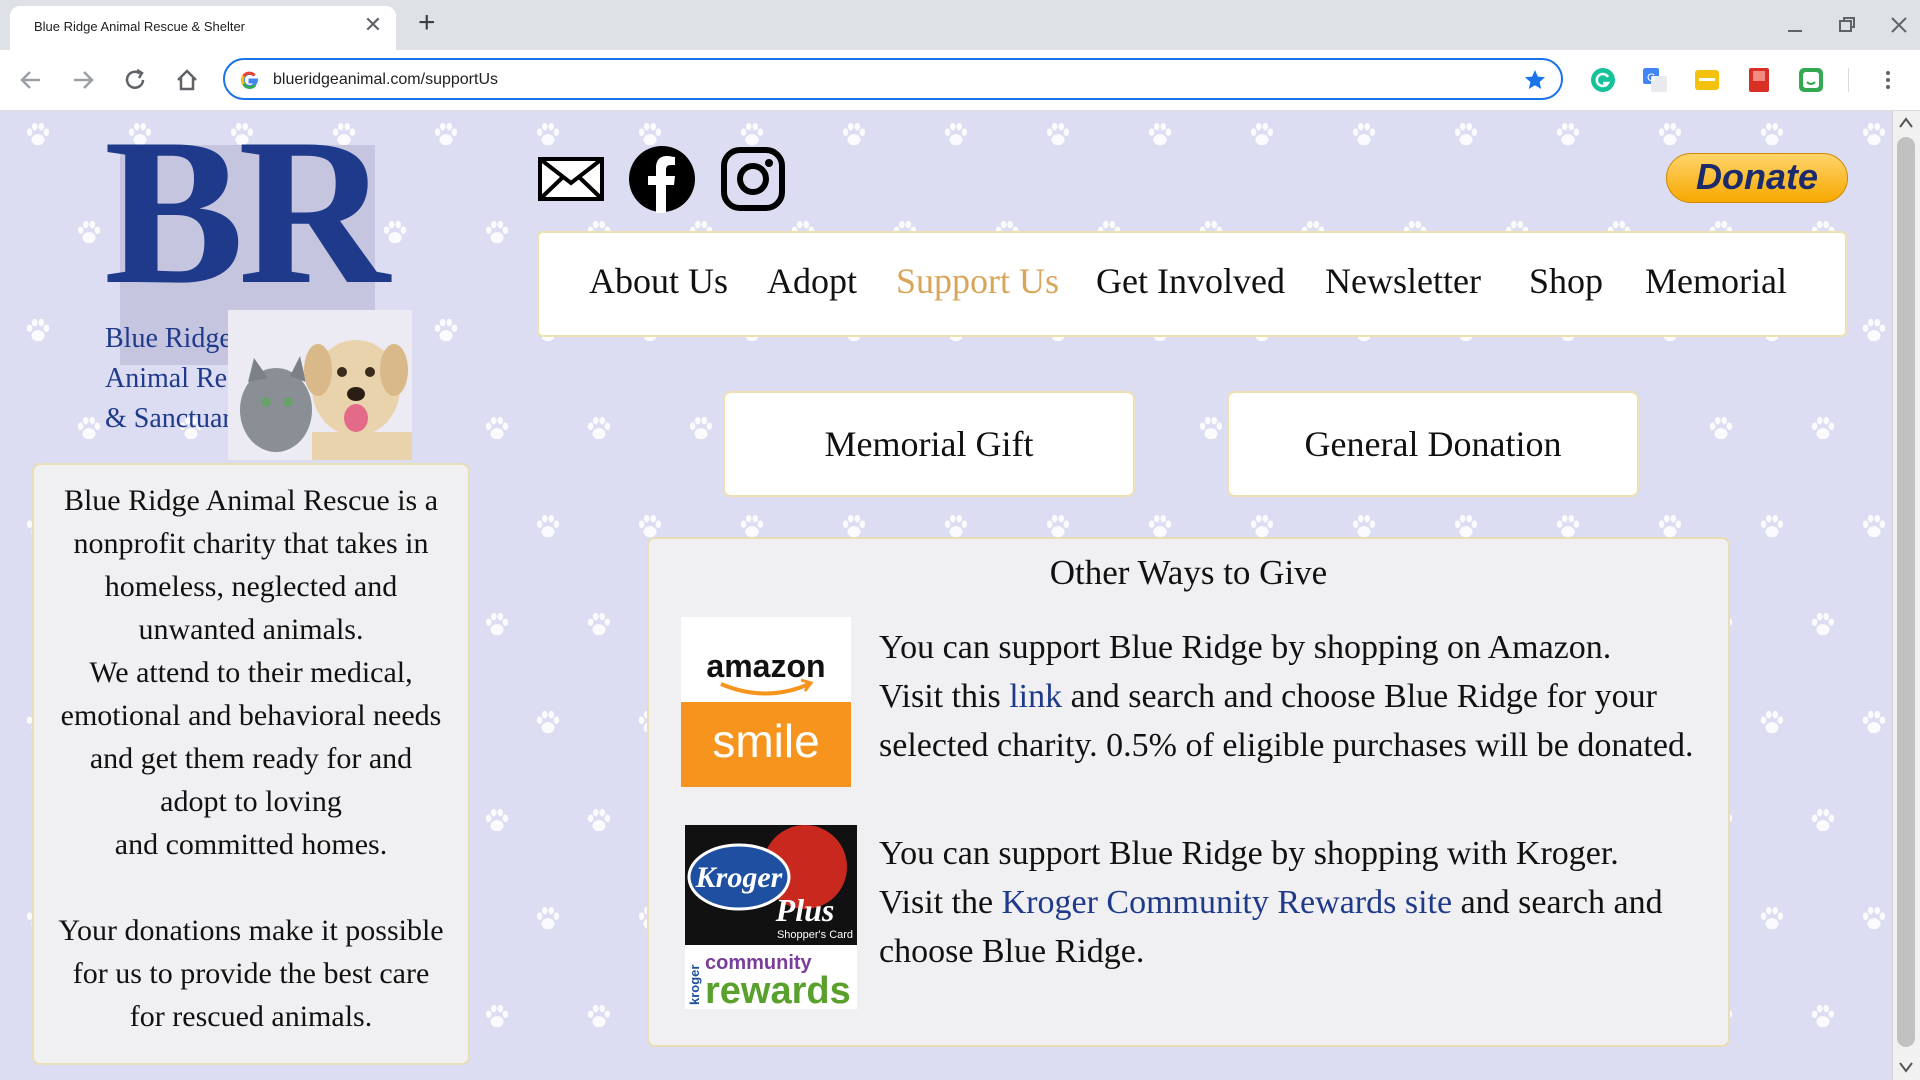  Describe the element at coordinates (1847, 25) in the screenshot. I see `restore-icon` at that location.